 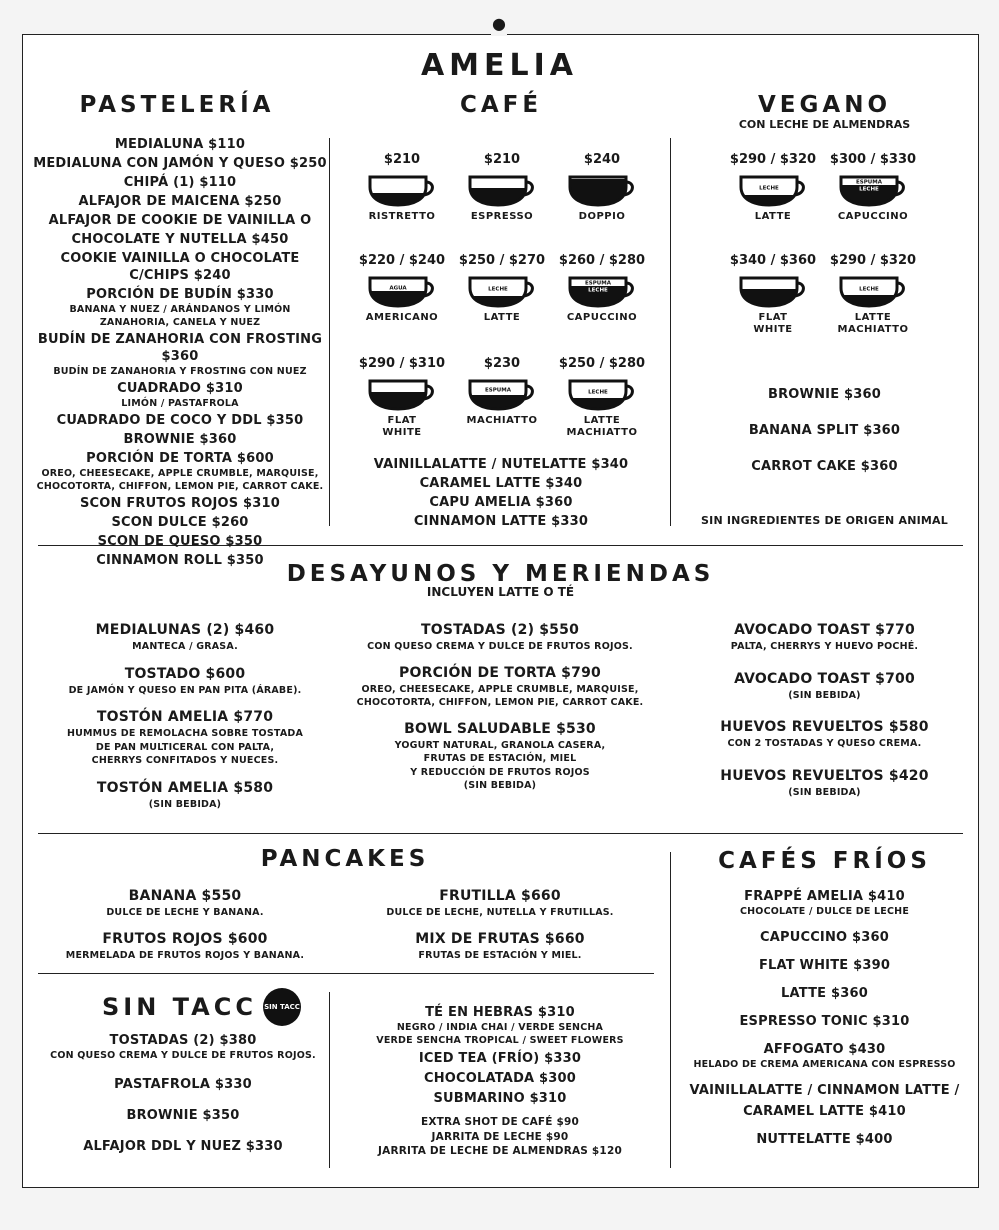 I want to click on cup-label-line: RISTRETTO, so click(x=402, y=216).